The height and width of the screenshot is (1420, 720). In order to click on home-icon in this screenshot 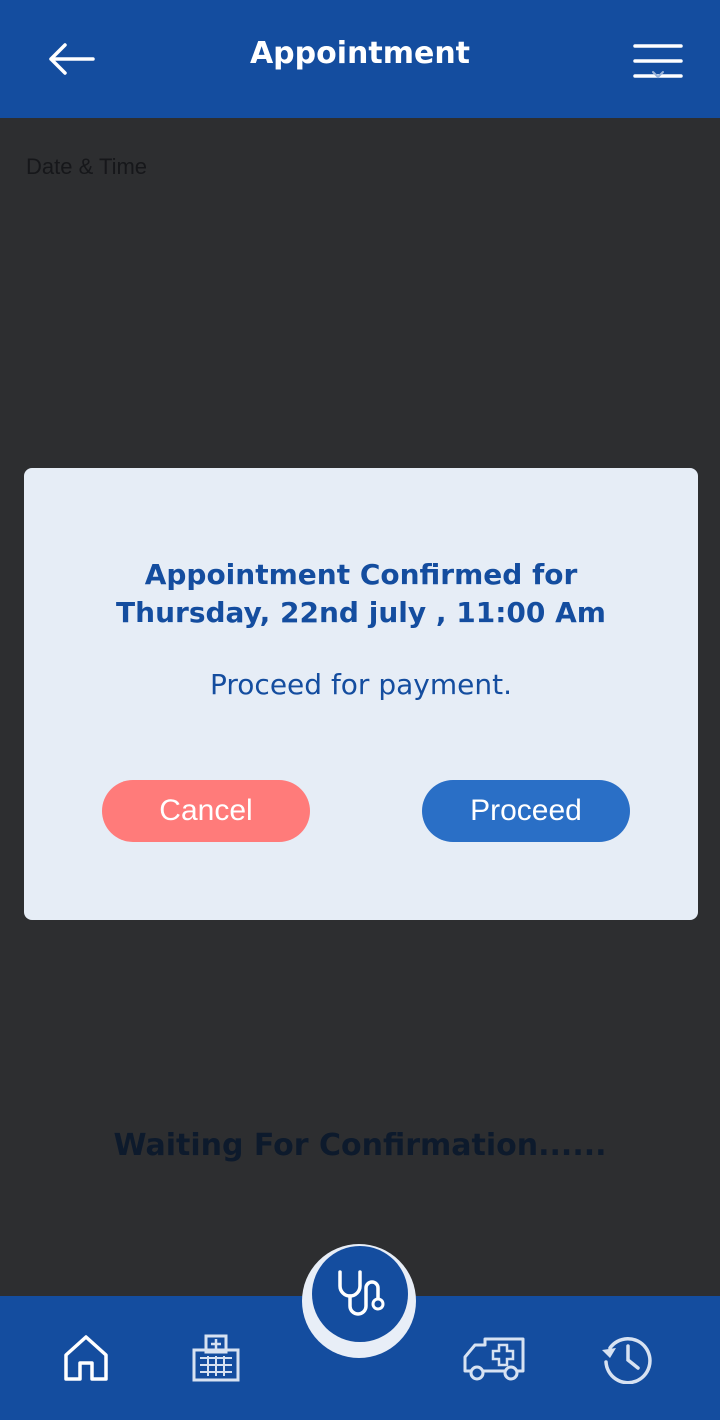, I will do `click(86, 1358)`.